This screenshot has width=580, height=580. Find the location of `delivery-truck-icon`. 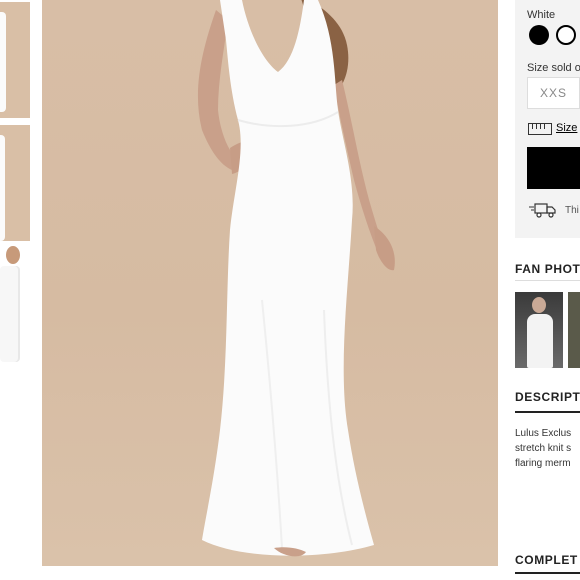

delivery-truck-icon is located at coordinates (542, 210).